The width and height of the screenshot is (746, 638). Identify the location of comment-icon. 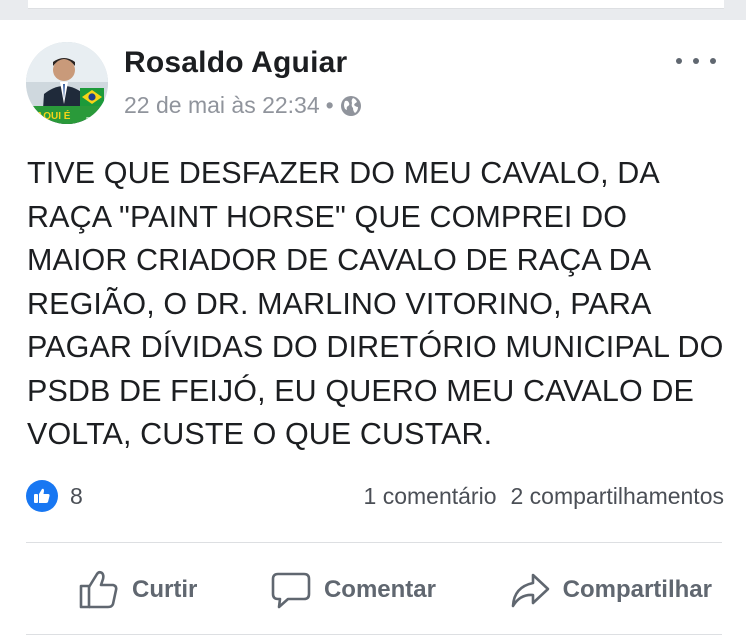
(291, 590).